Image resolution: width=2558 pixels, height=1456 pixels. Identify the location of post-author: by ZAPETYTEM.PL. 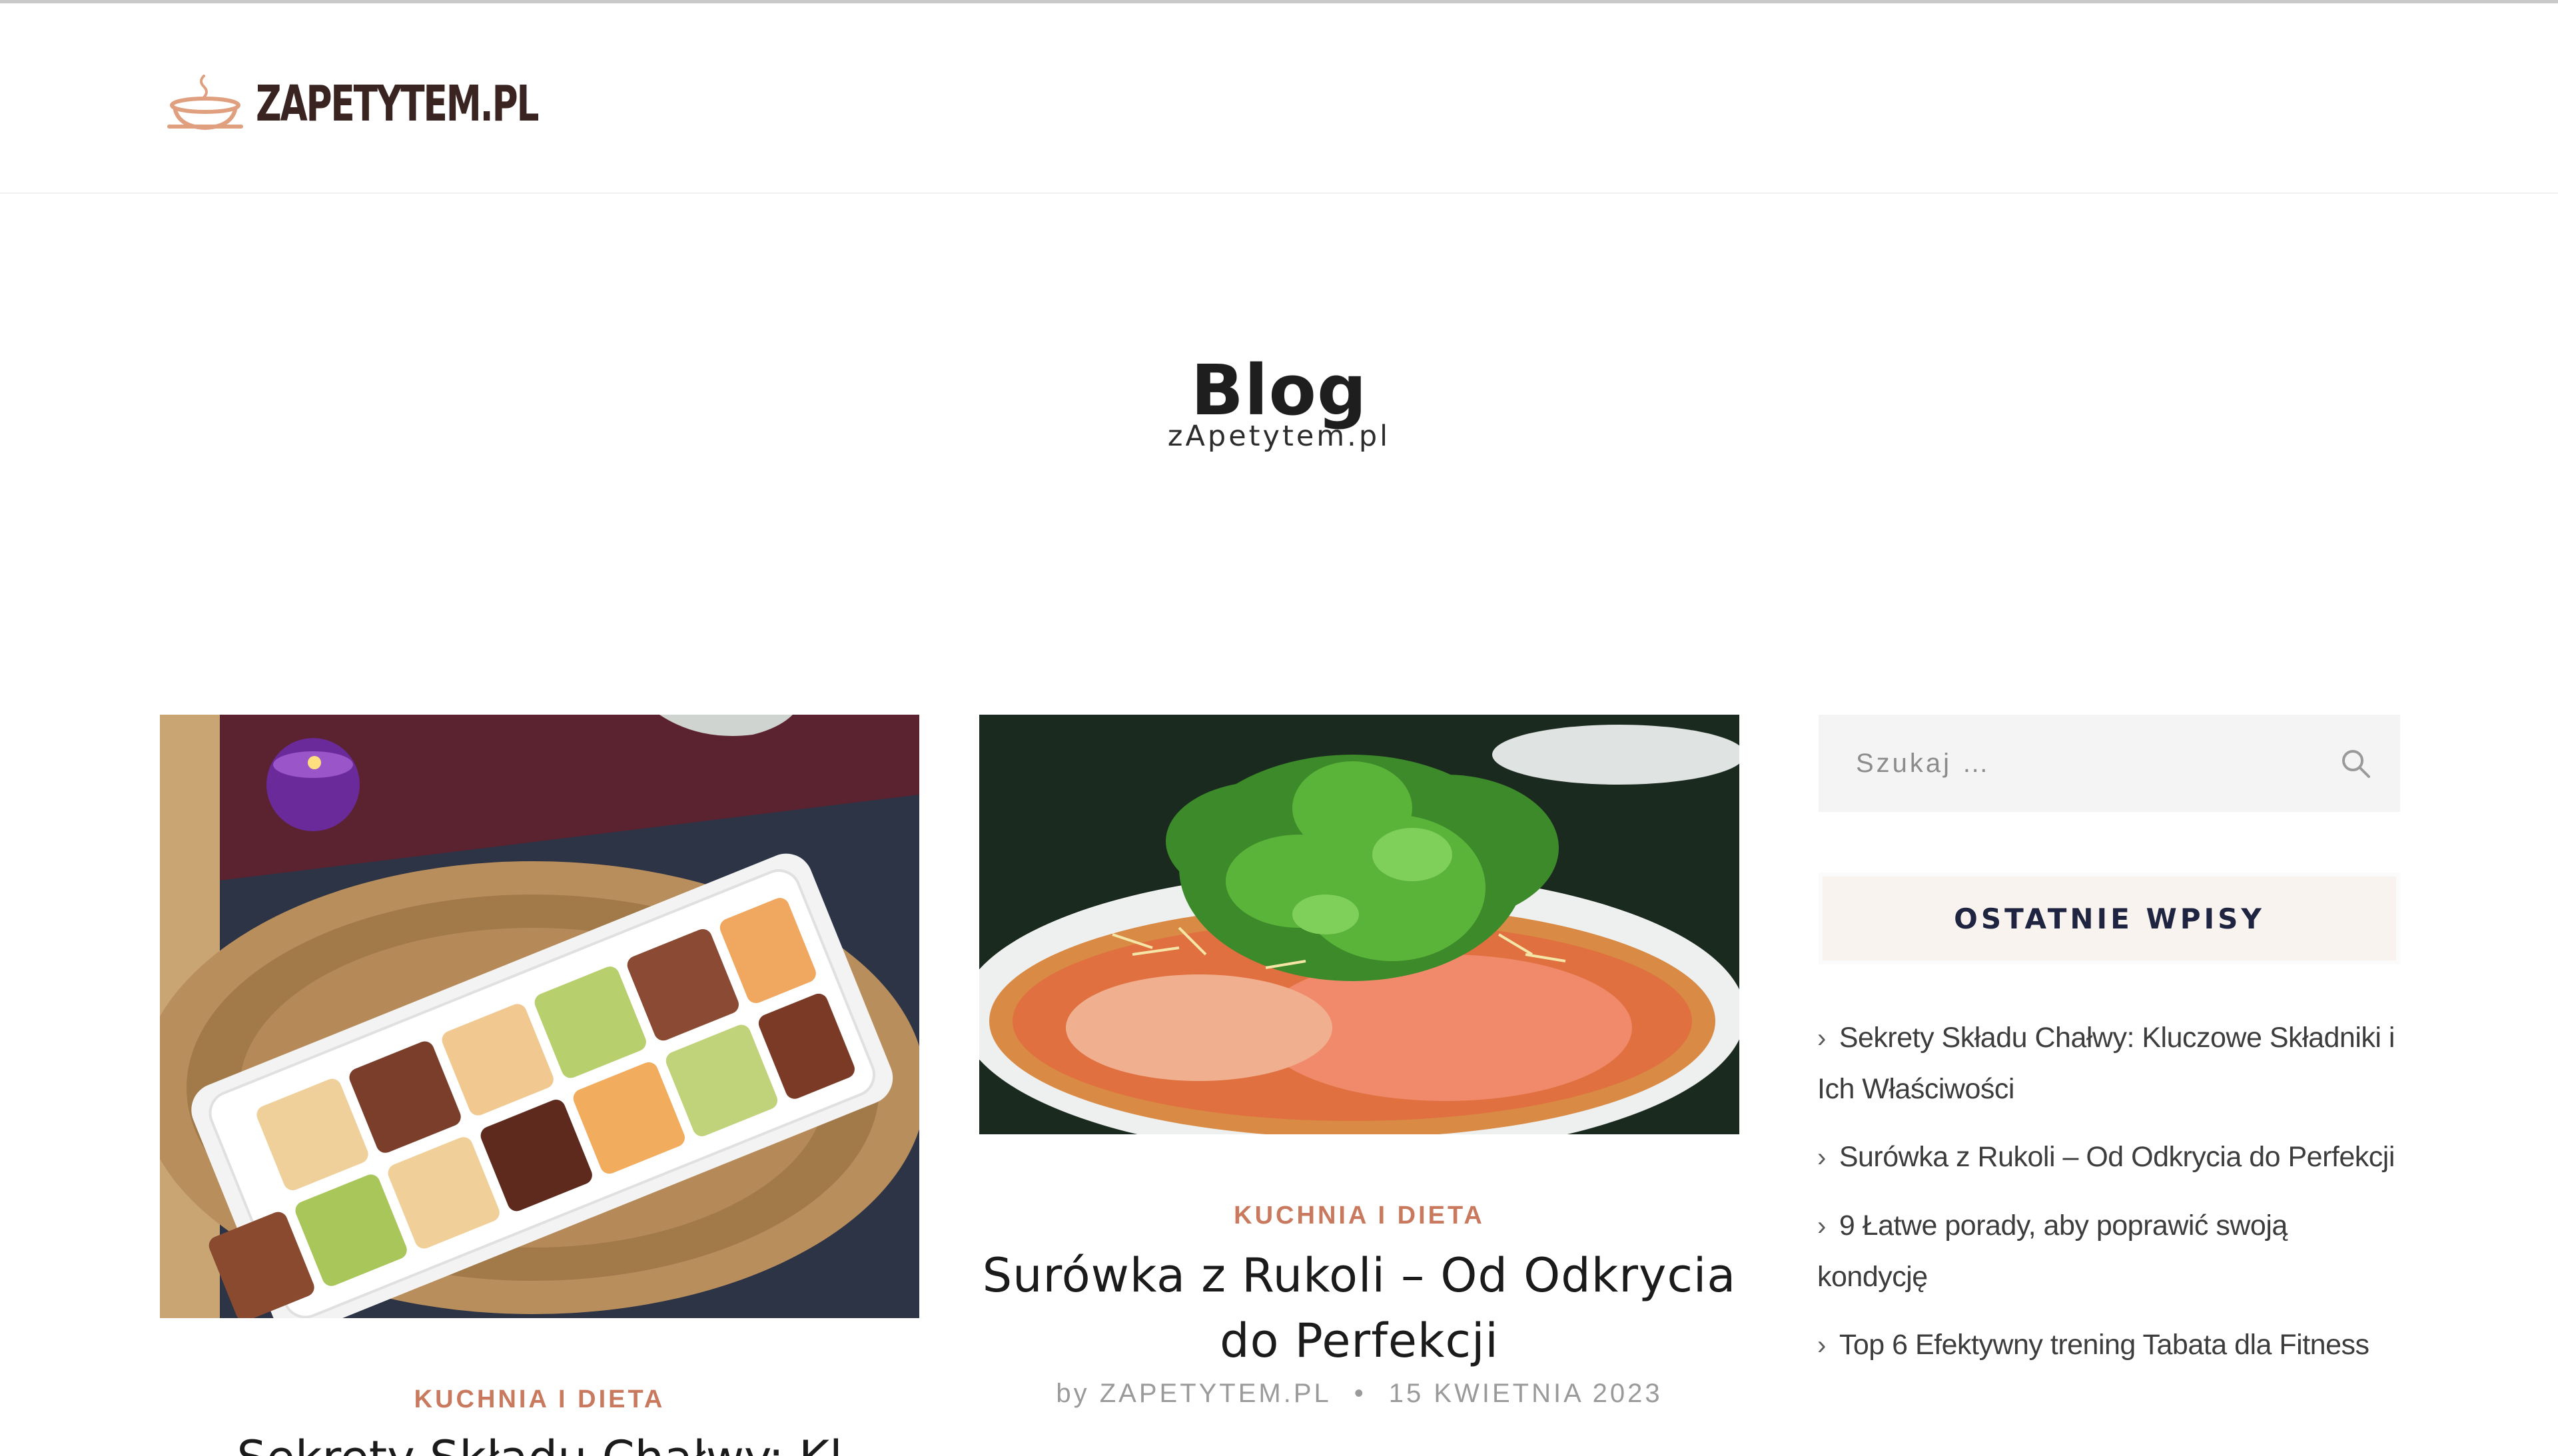
(1193, 1393).